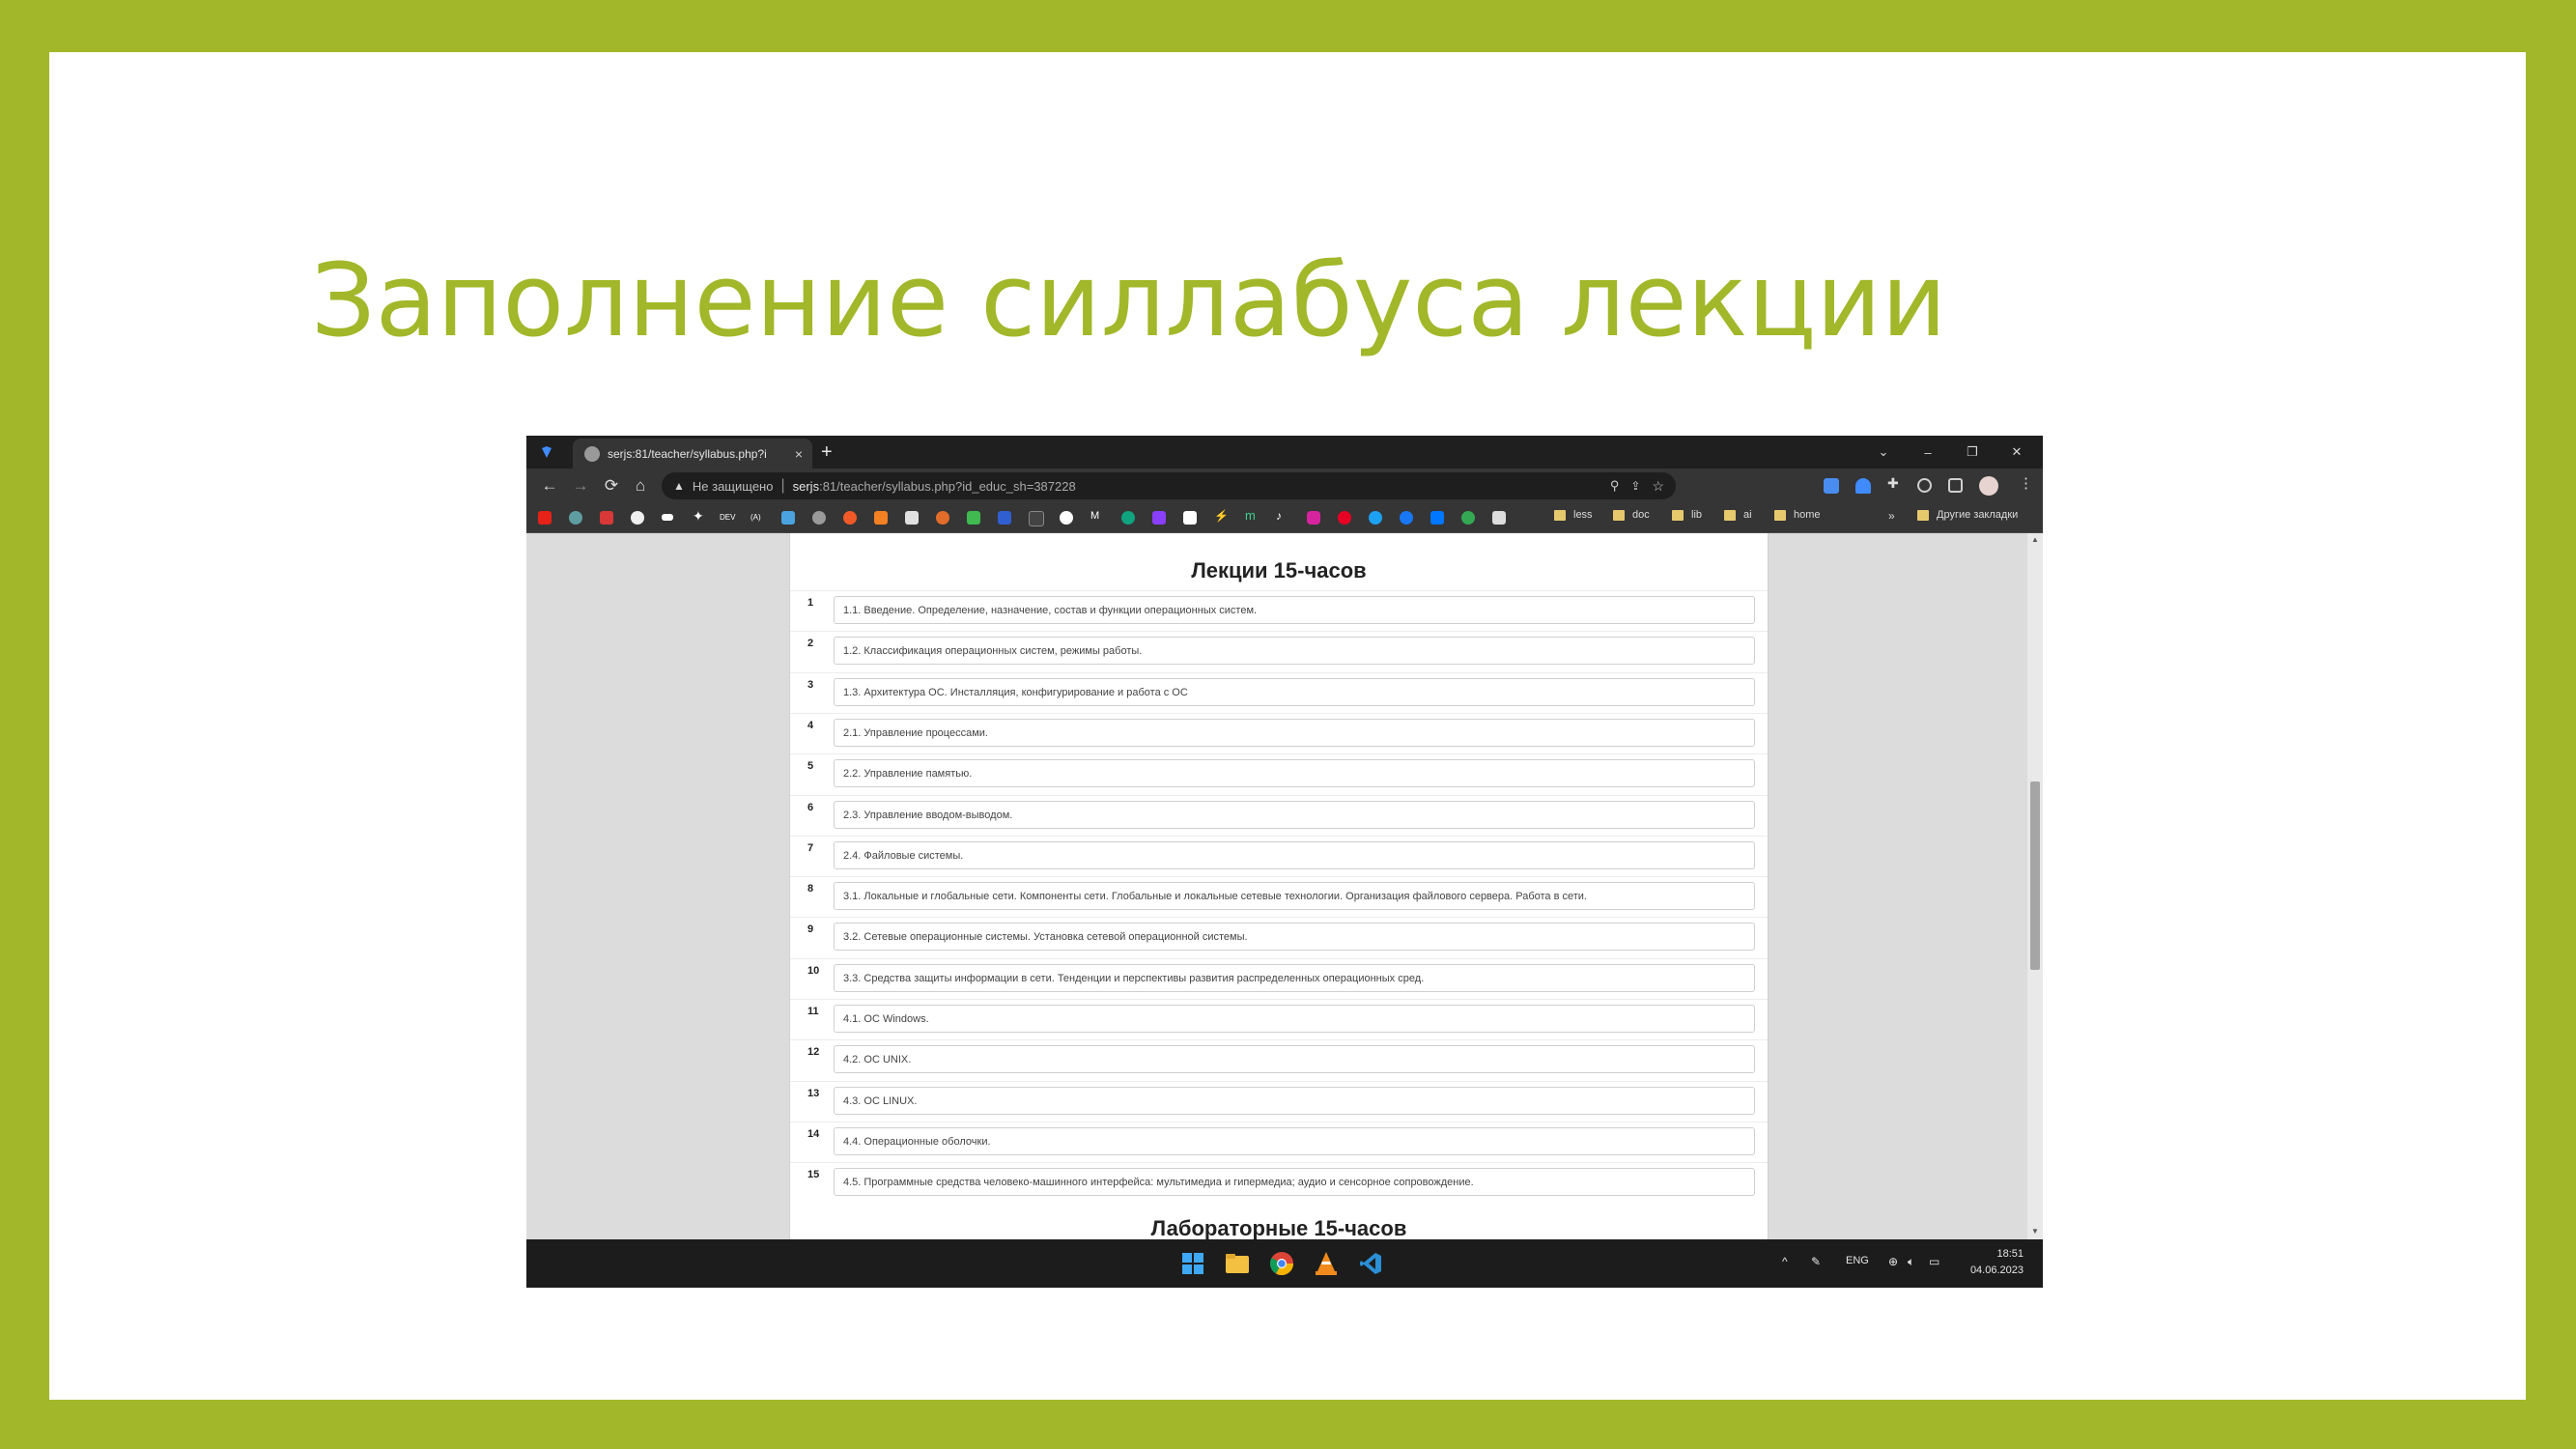 The image size is (2576, 1449). What do you see at coordinates (1252, 515) in the screenshot?
I see `bookmark-icon: m` at bounding box center [1252, 515].